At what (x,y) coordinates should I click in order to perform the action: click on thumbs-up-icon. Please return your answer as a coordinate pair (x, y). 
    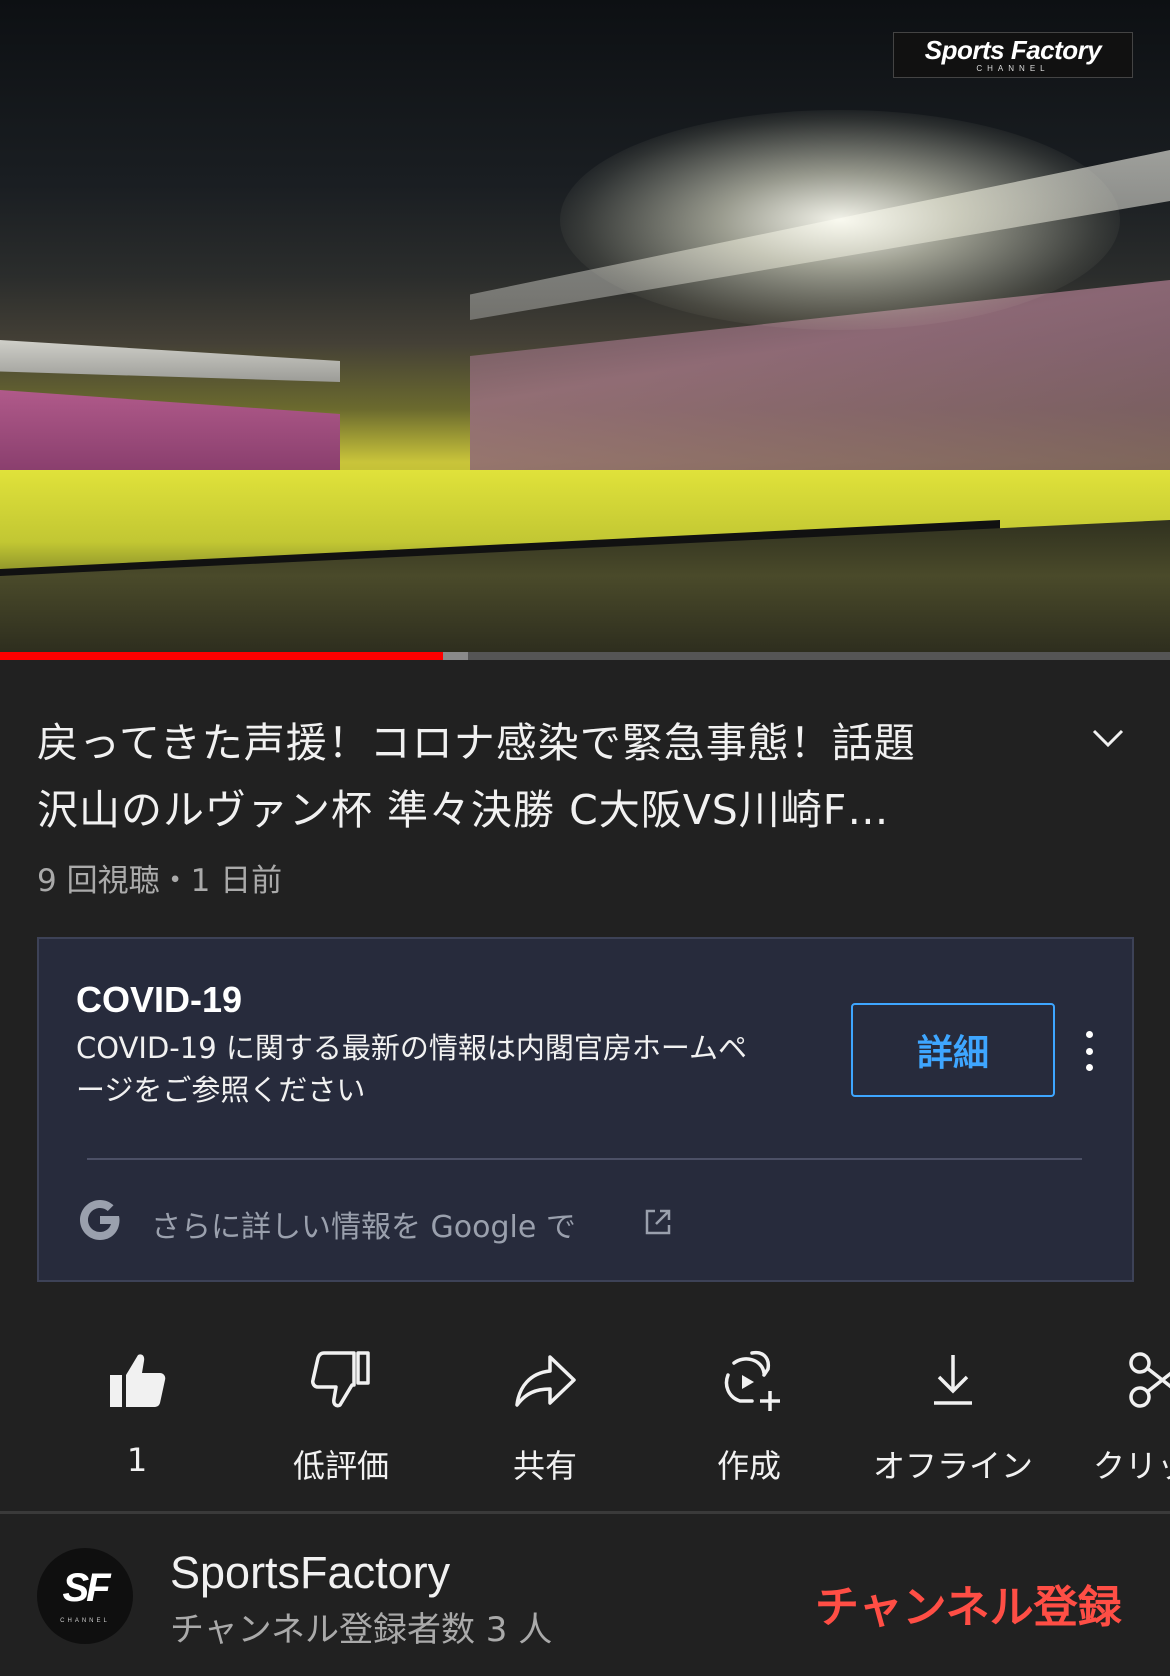
    Looking at the image, I should click on (138, 1380).